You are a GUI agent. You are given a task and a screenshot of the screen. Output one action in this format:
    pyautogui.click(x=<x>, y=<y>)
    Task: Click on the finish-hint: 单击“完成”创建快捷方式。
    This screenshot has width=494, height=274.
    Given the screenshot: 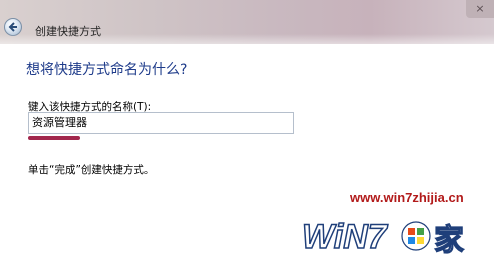 What is the action you would take?
    pyautogui.click(x=91, y=170)
    